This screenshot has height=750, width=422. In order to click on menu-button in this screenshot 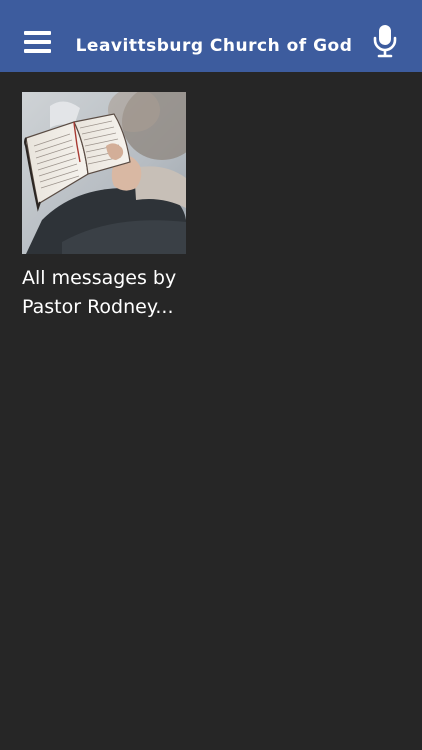, I will do `click(38, 40)`.